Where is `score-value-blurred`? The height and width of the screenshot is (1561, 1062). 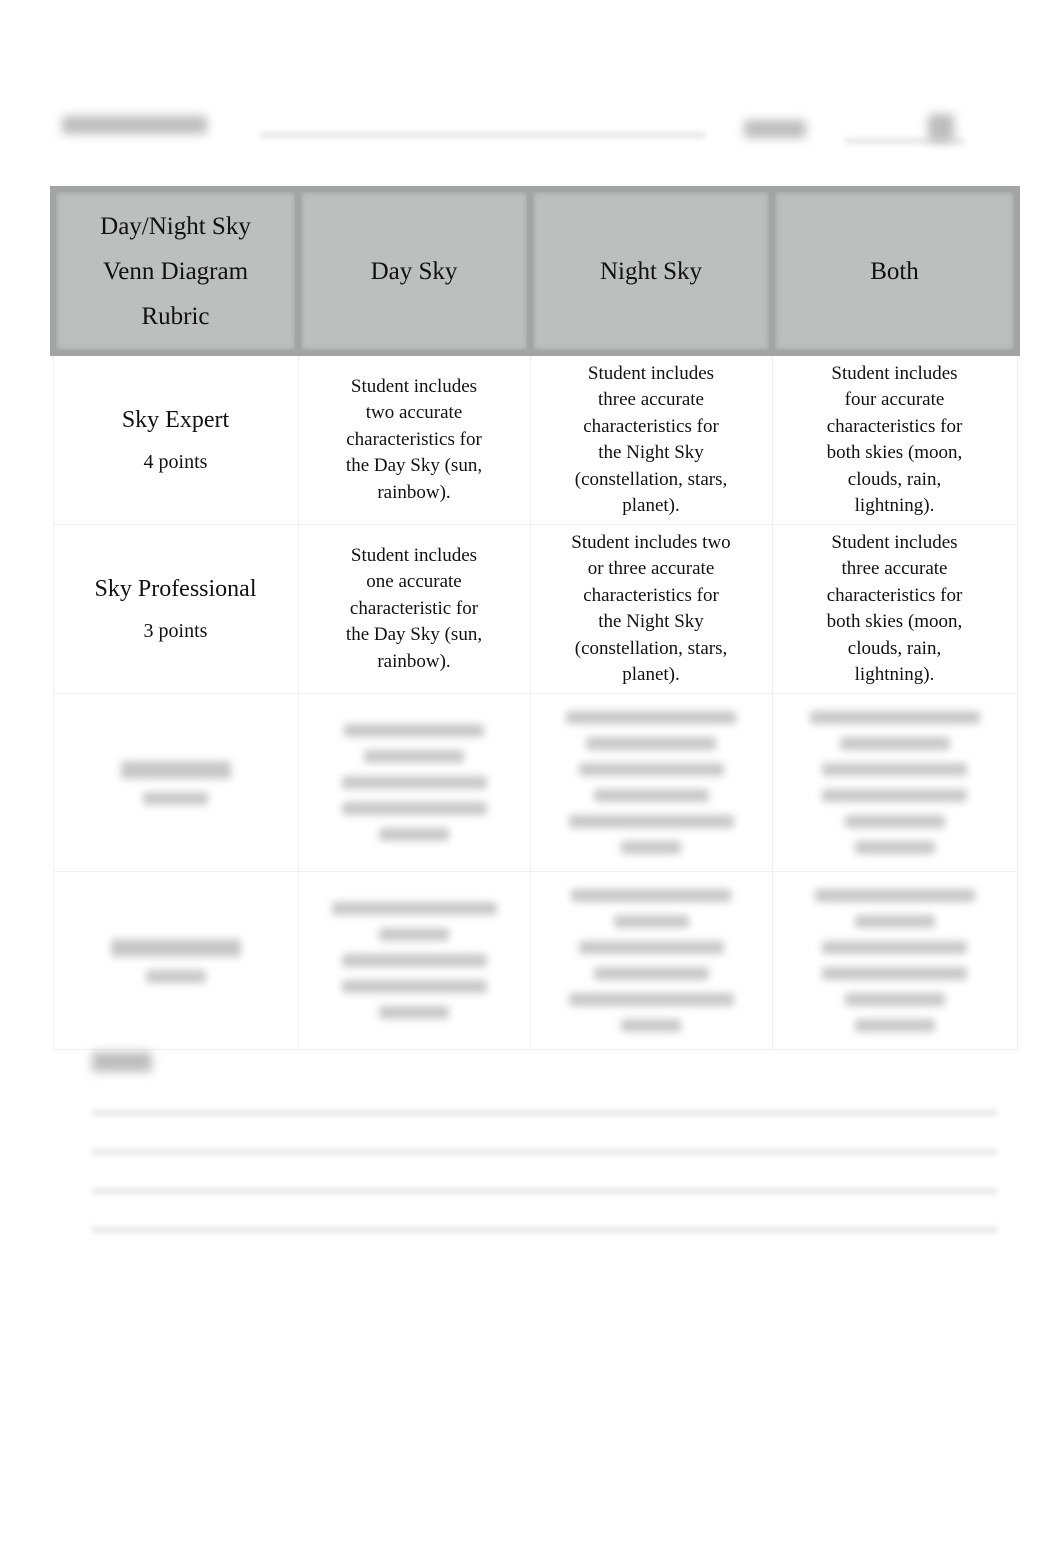 score-value-blurred is located at coordinates (941, 128).